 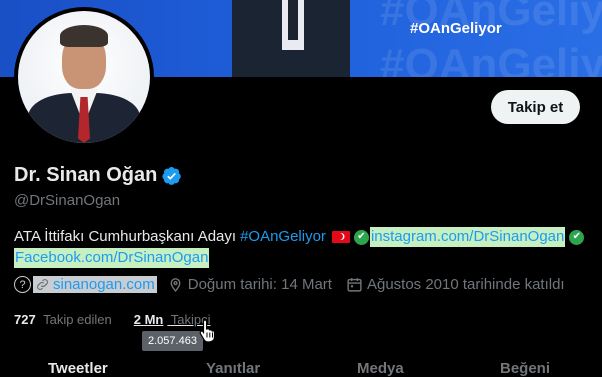 What do you see at coordinates (22, 284) in the screenshot?
I see `question-icon: ?` at bounding box center [22, 284].